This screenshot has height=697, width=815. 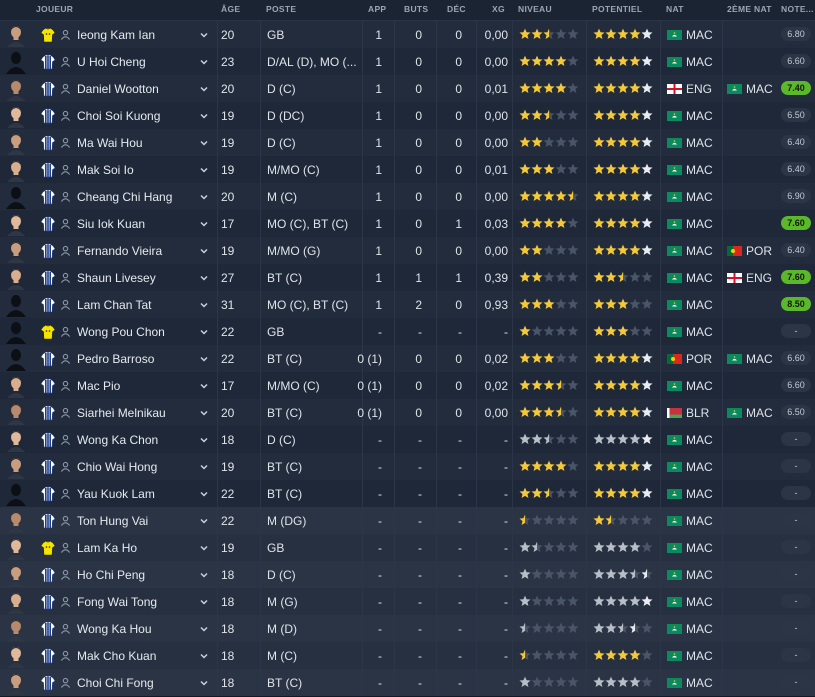 What do you see at coordinates (749, 9) in the screenshot?
I see `col-nat2: 2ÈME NAT` at bounding box center [749, 9].